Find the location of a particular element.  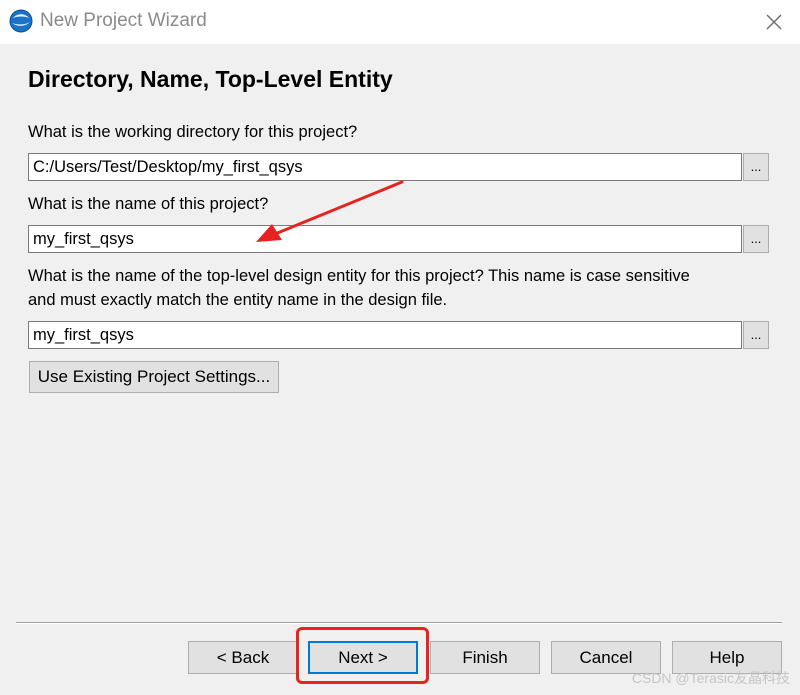

watermark: CSDN @Terasic友晶科技 is located at coordinates (710, 678).